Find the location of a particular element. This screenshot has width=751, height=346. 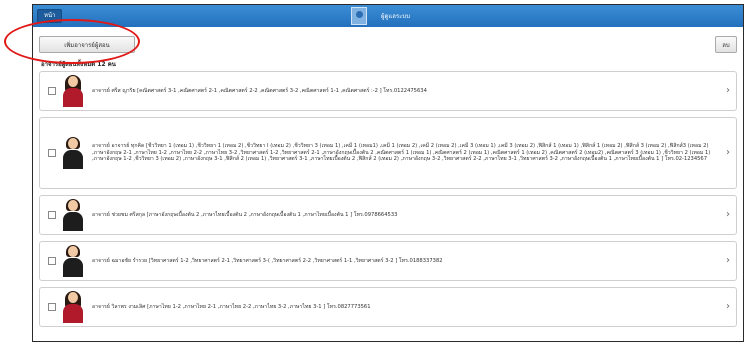

back-button: หน้า is located at coordinates (50, 16).